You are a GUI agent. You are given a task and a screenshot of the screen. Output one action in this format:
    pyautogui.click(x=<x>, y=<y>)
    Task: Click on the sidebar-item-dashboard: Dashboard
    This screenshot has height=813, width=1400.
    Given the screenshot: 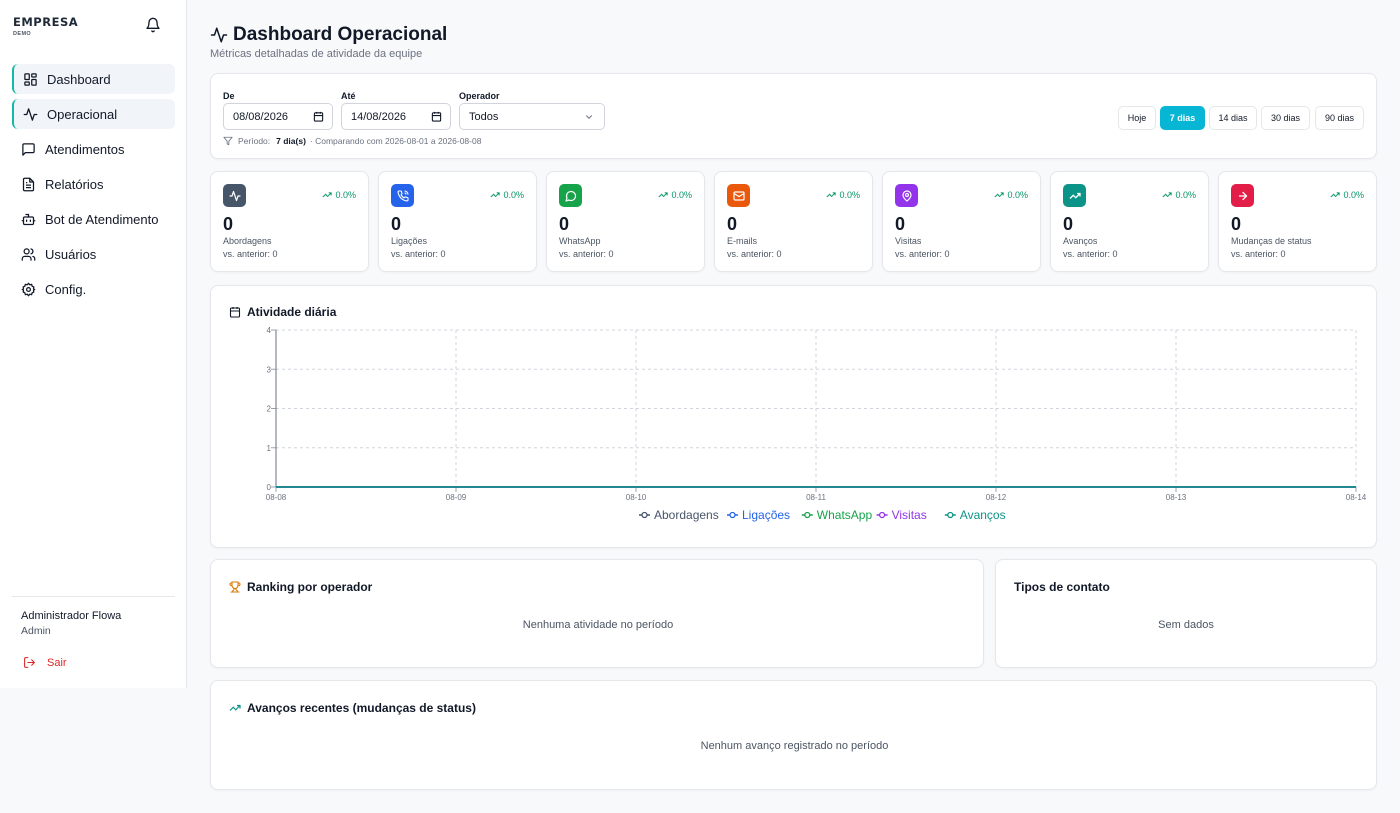 What is the action you would take?
    pyautogui.click(x=93, y=79)
    